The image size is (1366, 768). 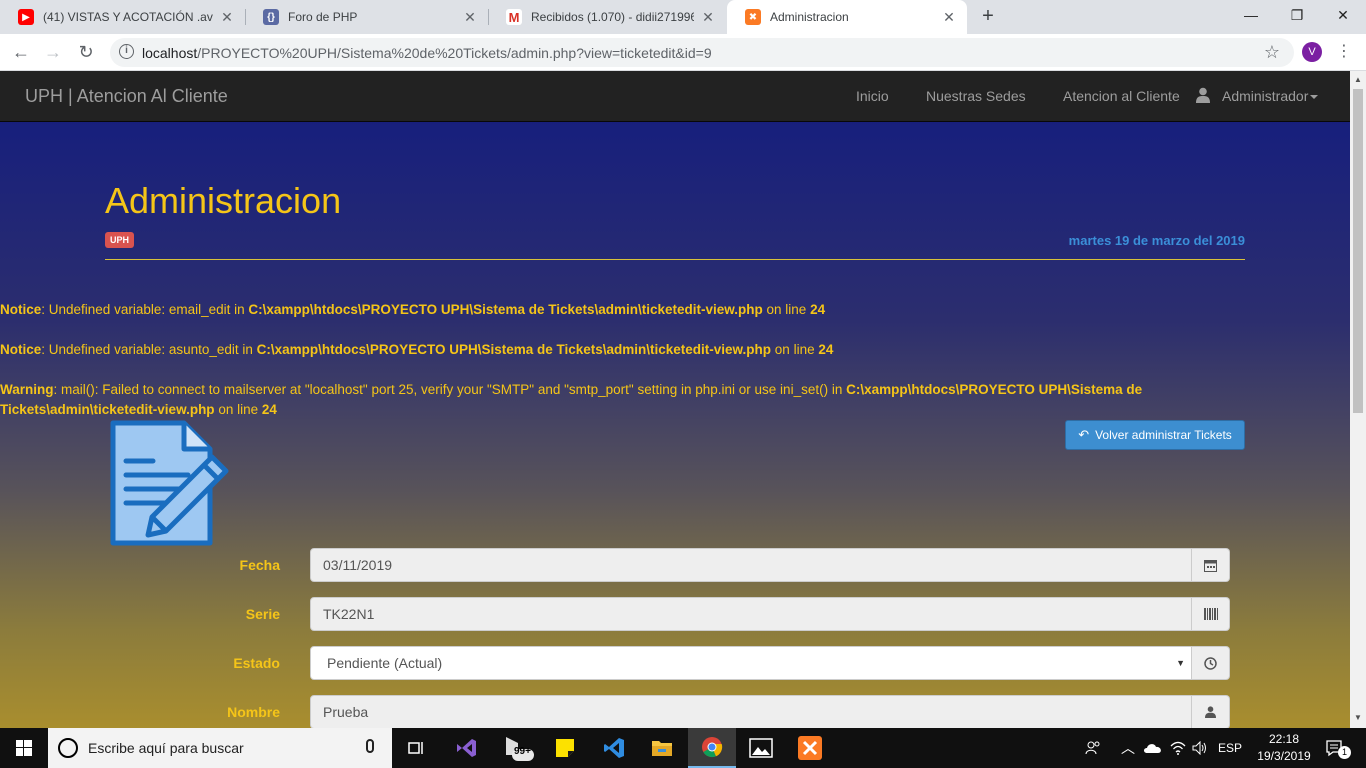 What do you see at coordinates (522, 751) in the screenshot?
I see `mail-badge: 99+` at bounding box center [522, 751].